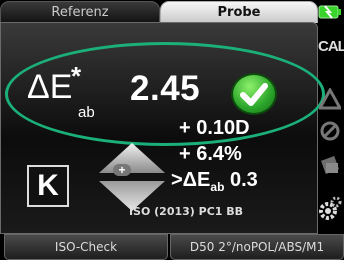 This screenshot has height=260, width=344. I want to click on iso-standard-label: ISO (2013) PC1 BB, so click(186, 211).